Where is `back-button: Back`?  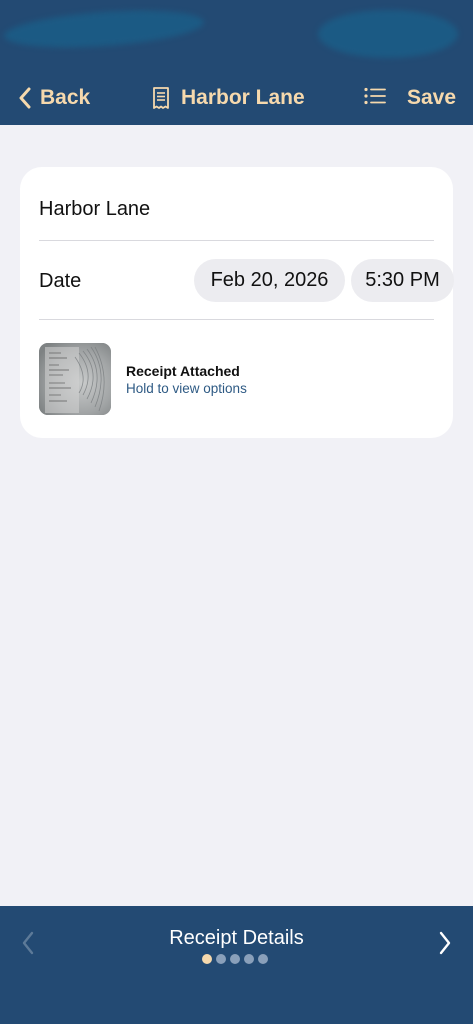
back-button: Back is located at coordinates (52, 98).